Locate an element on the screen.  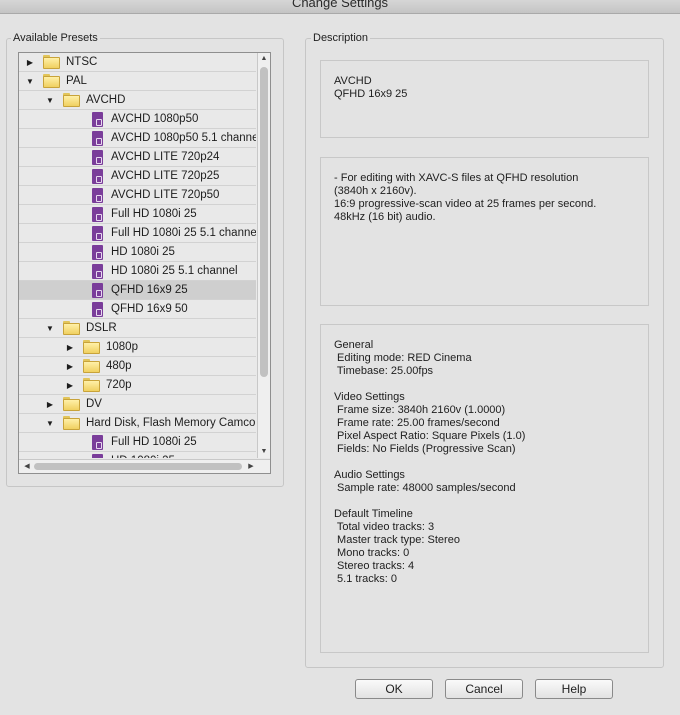
description-line: Total video tracks: 3 is located at coordinates (384, 527).